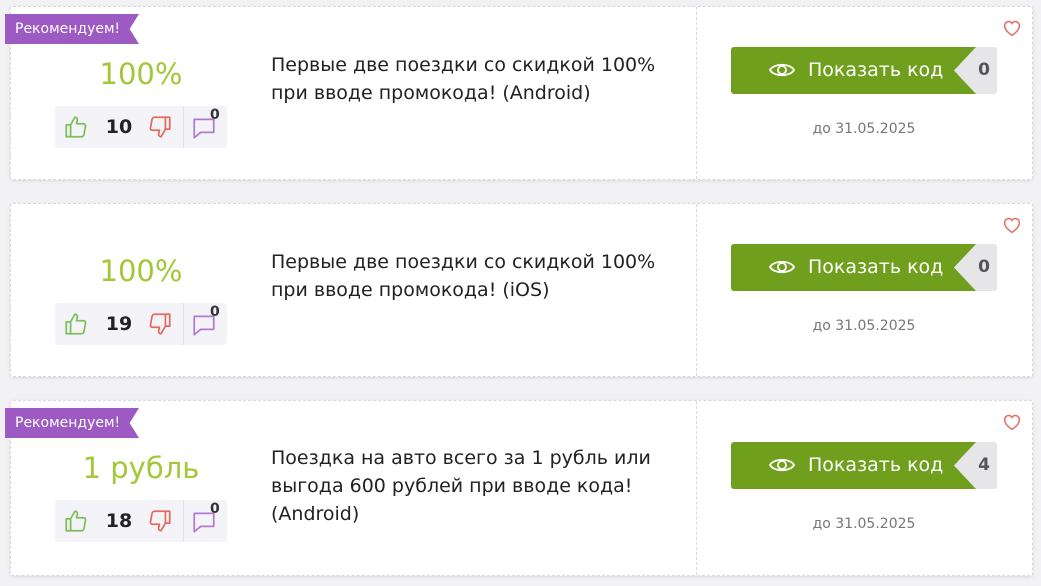 The image size is (1041, 586). What do you see at coordinates (141, 127) in the screenshot?
I see `vote-panel: 10 0` at bounding box center [141, 127].